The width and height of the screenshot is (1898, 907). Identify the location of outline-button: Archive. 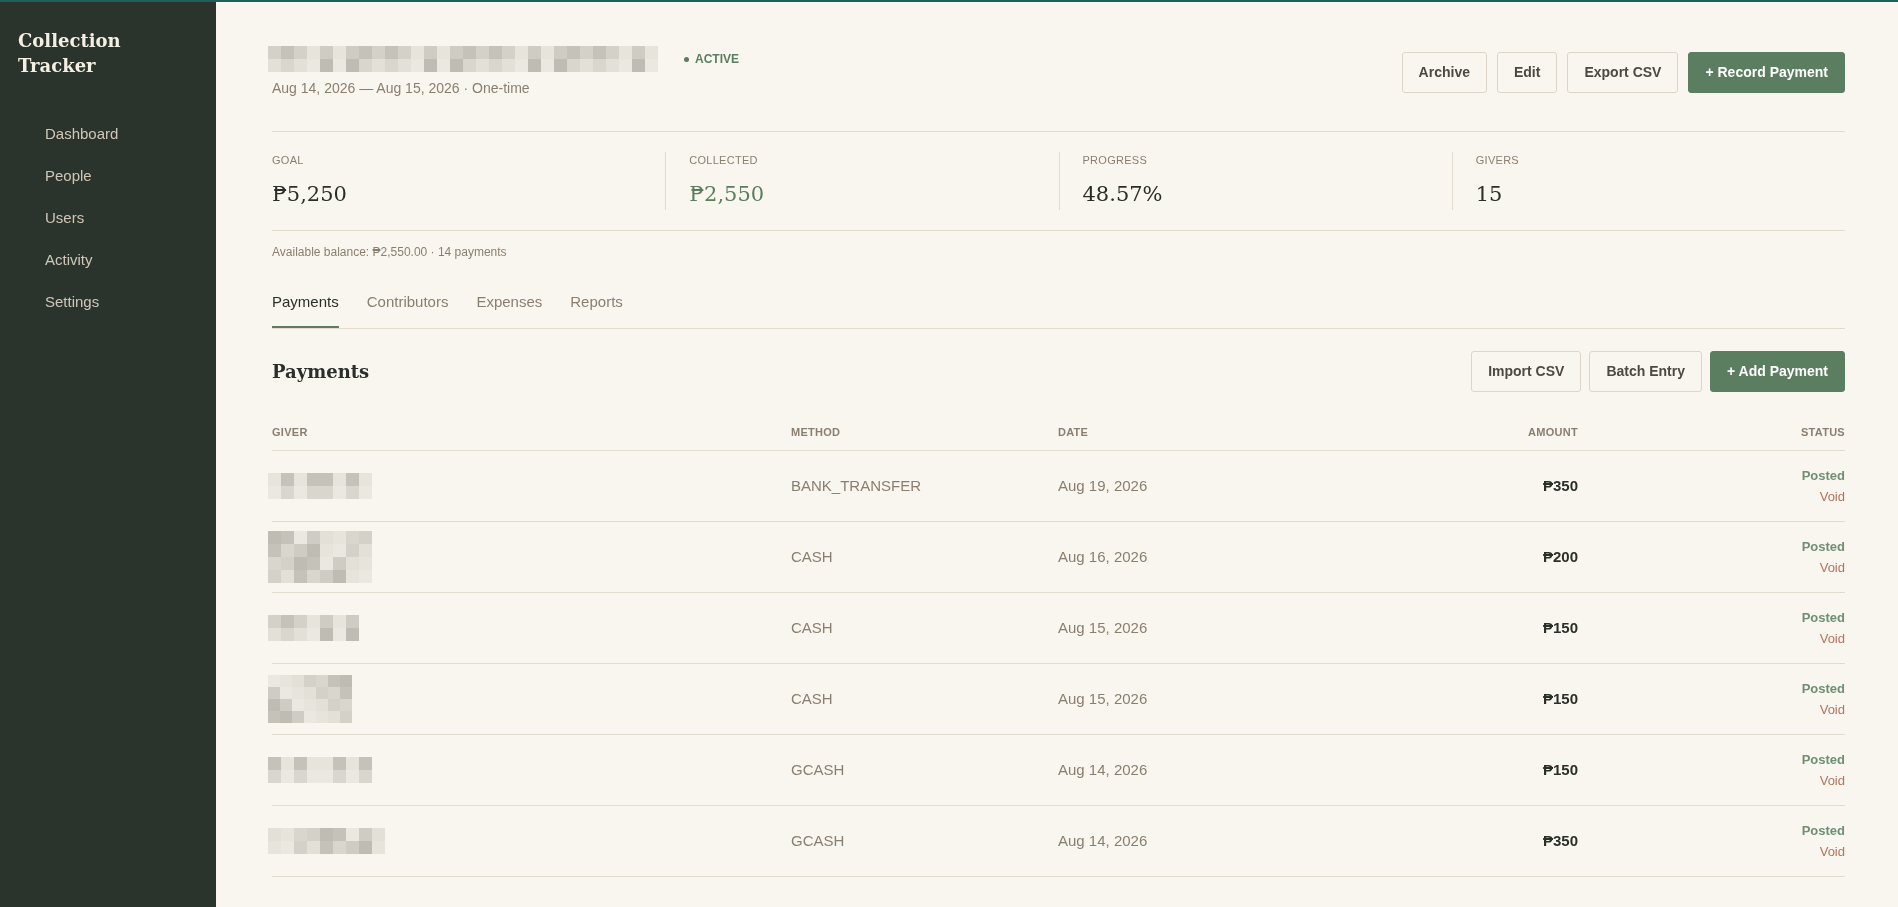
(1444, 72).